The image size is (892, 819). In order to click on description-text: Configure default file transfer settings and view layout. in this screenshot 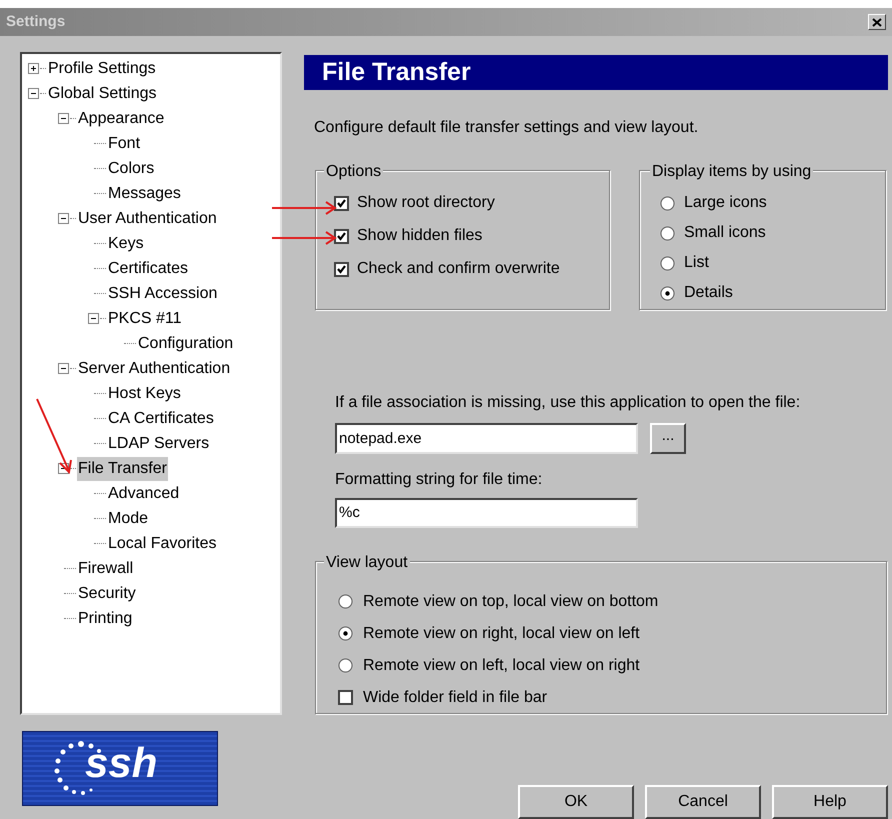, I will do `click(507, 128)`.